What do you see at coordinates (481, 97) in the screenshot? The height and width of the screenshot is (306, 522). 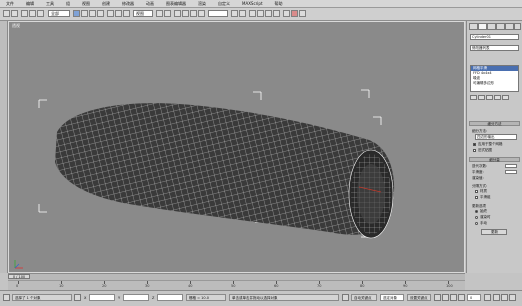 I see `show-end-result-icon` at bounding box center [481, 97].